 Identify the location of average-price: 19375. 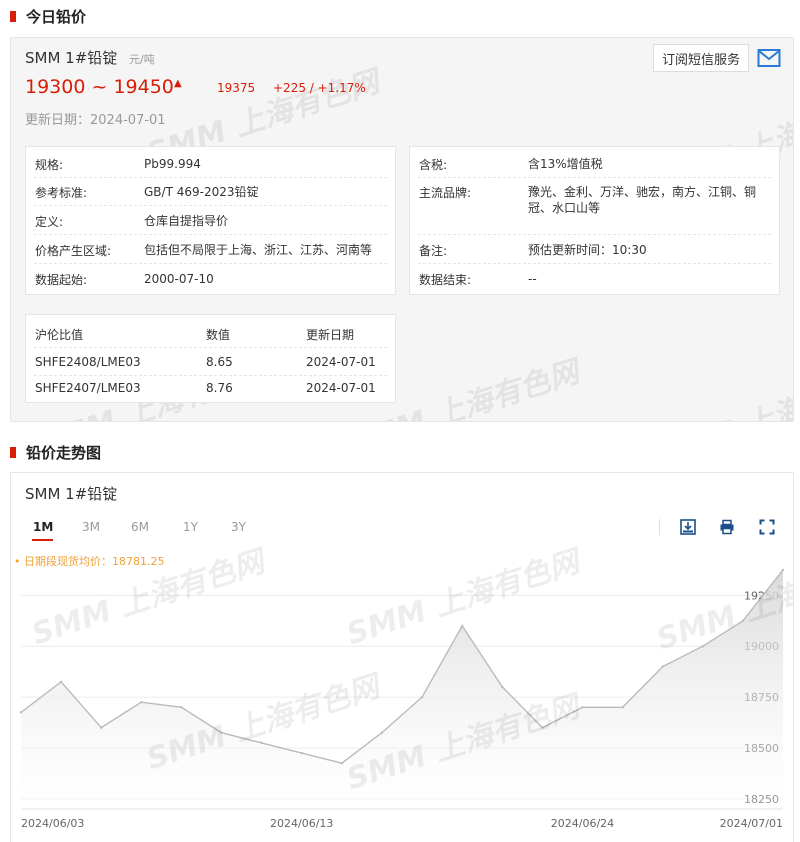
(236, 88).